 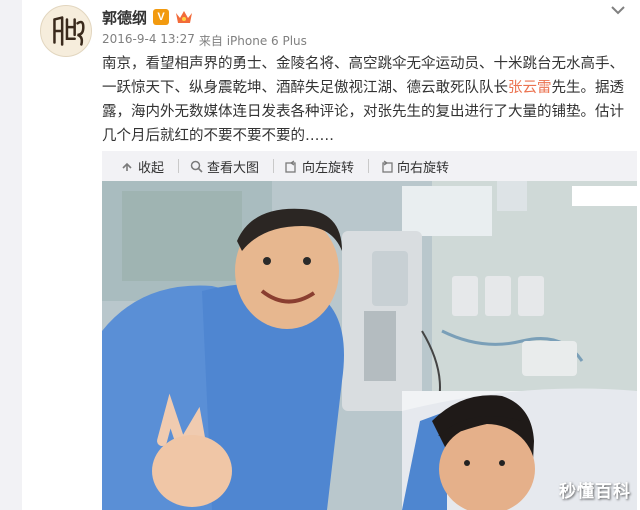 What do you see at coordinates (184, 17) in the screenshot?
I see `member-icon` at bounding box center [184, 17].